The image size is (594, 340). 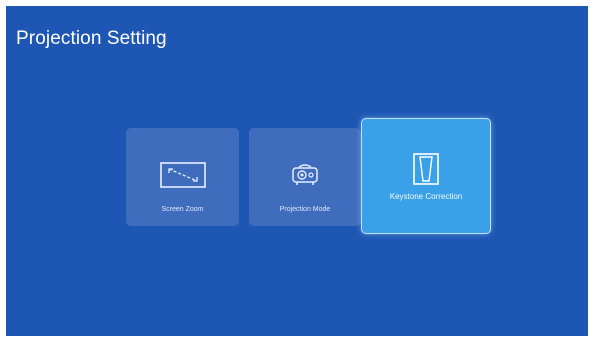 I want to click on keystone-correction-label: Keystone Correction, so click(x=426, y=196).